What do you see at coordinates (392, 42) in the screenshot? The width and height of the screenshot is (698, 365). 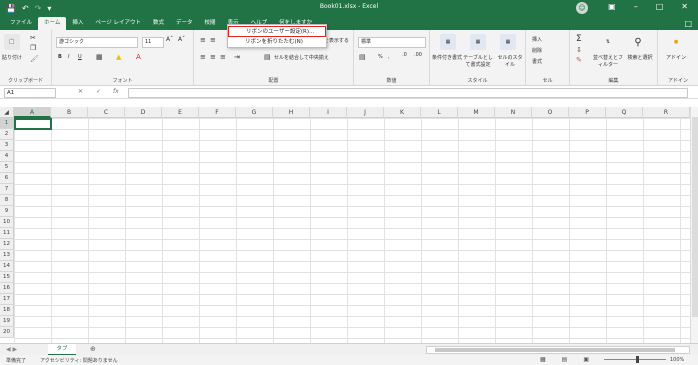 I see `number-format-box: 標準` at bounding box center [392, 42].